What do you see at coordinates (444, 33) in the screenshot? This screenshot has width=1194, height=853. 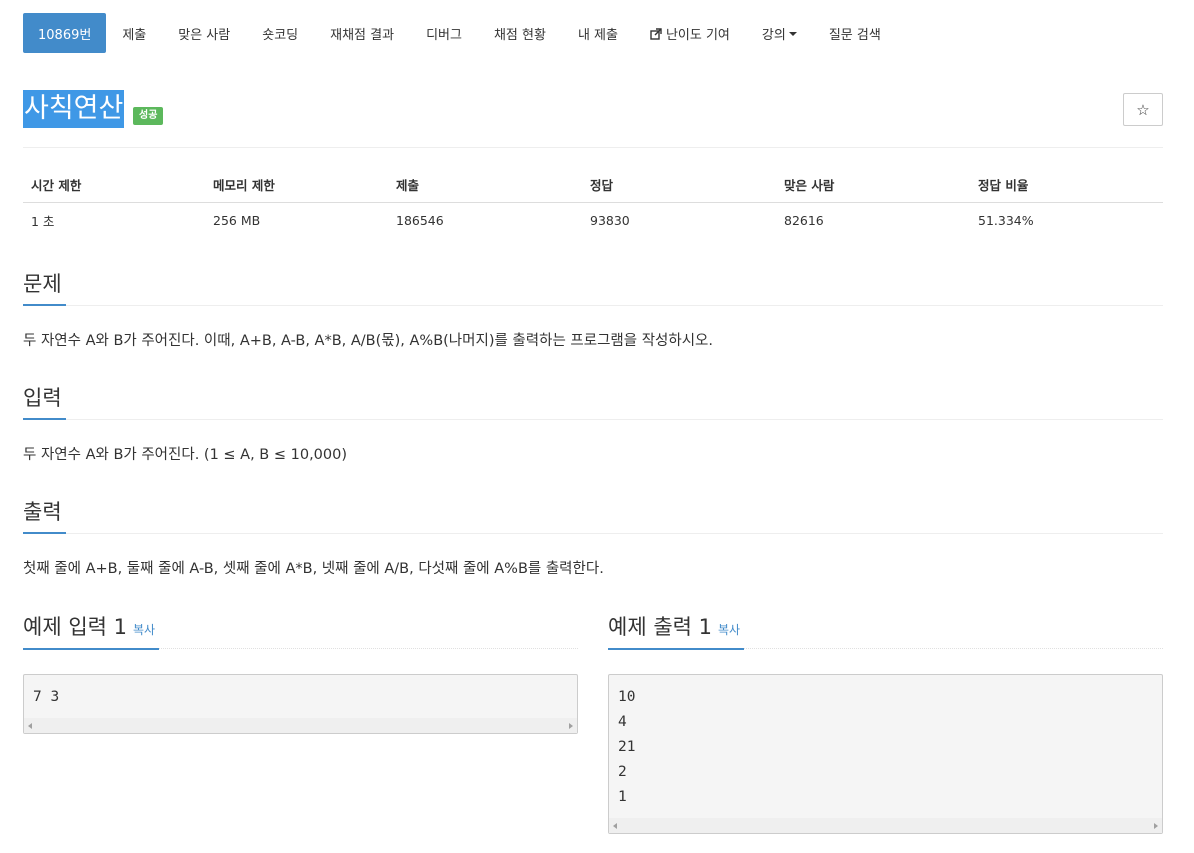 I see `nav-debug: 디버그` at bounding box center [444, 33].